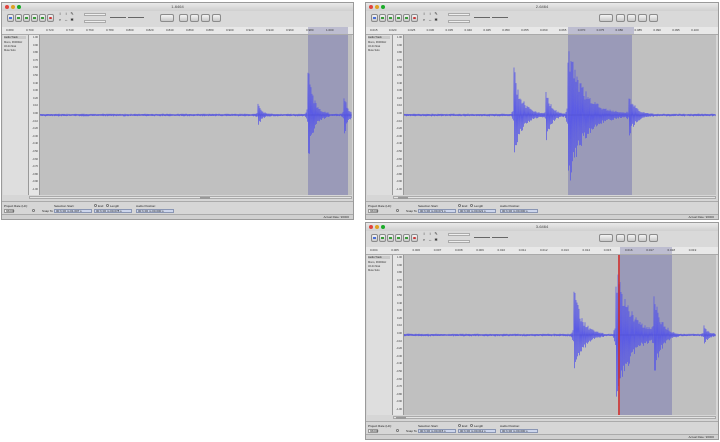 The width and height of the screenshot is (720, 442). Describe the element at coordinates (619, 335) in the screenshot. I see `playhead-cursor` at that location.